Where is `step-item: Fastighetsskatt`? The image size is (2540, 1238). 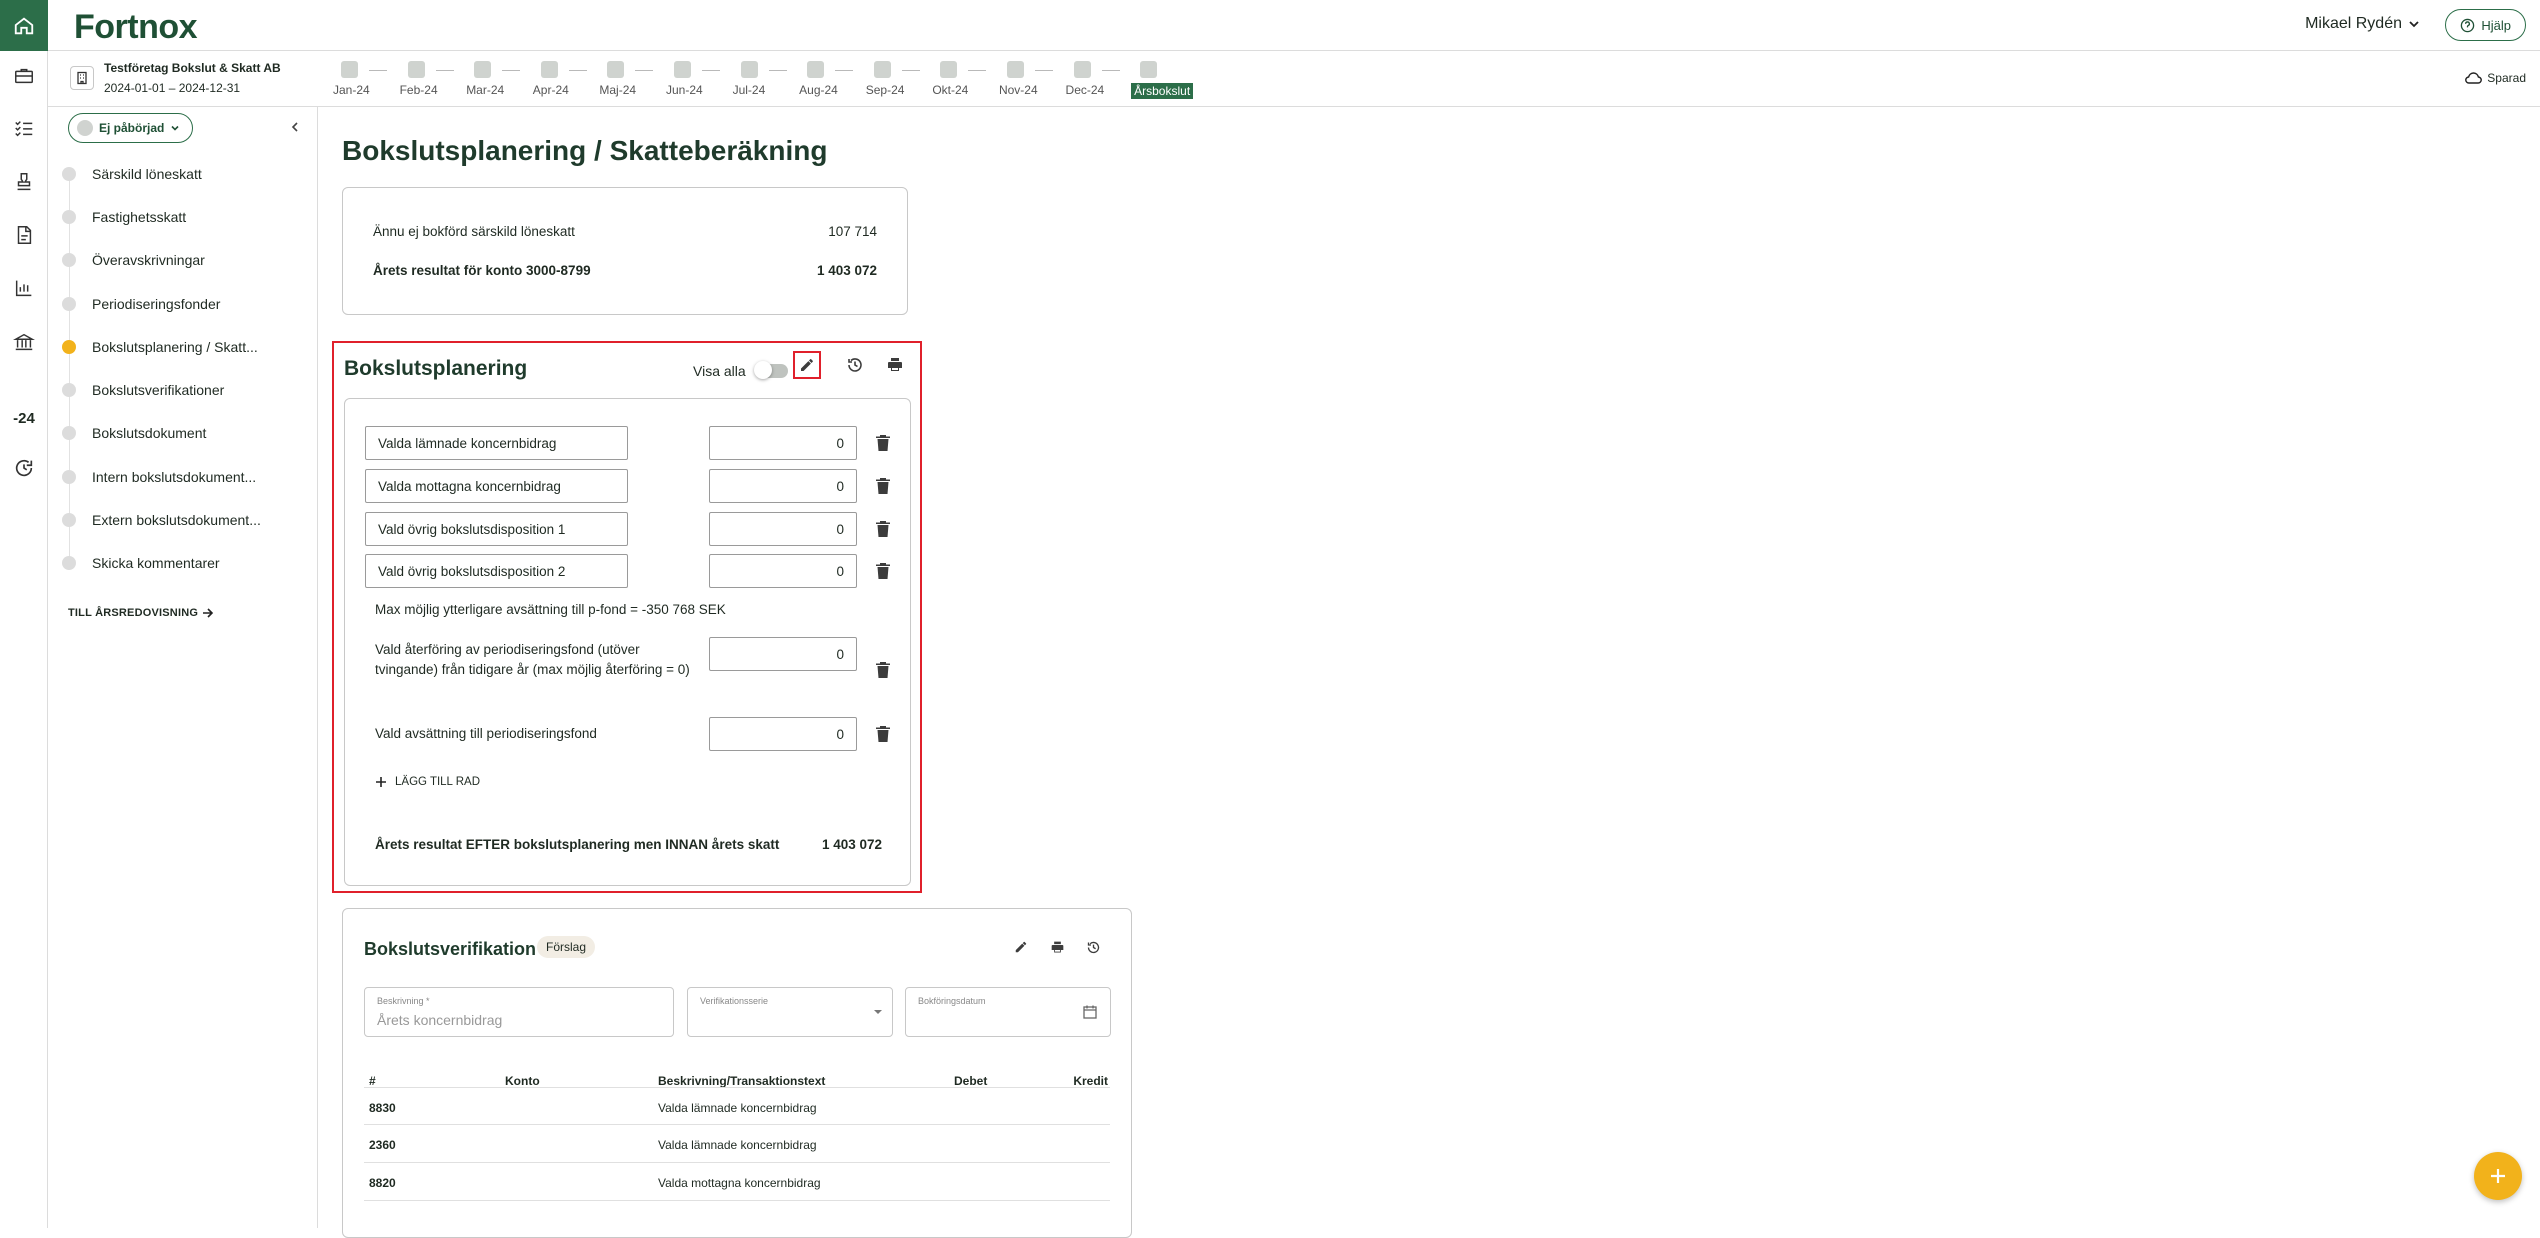 step-item: Fastighetsskatt is located at coordinates (187, 216).